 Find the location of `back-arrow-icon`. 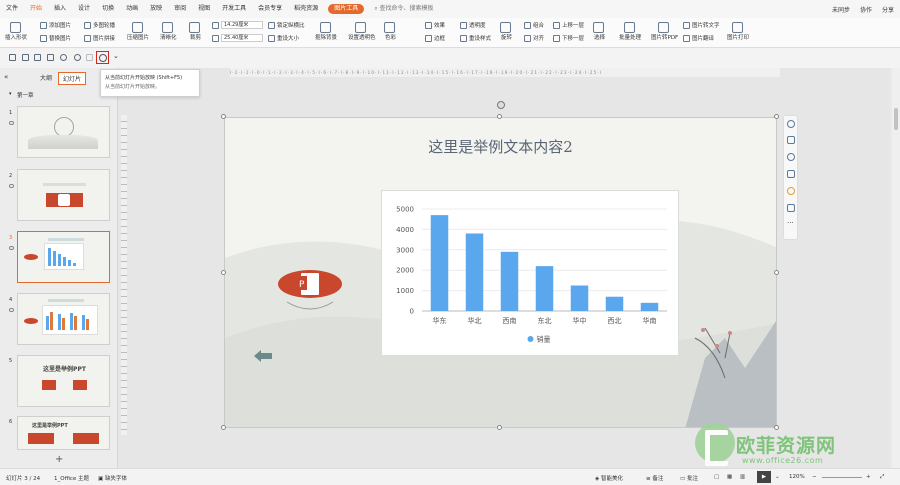

back-arrow-icon is located at coordinates (263, 356).